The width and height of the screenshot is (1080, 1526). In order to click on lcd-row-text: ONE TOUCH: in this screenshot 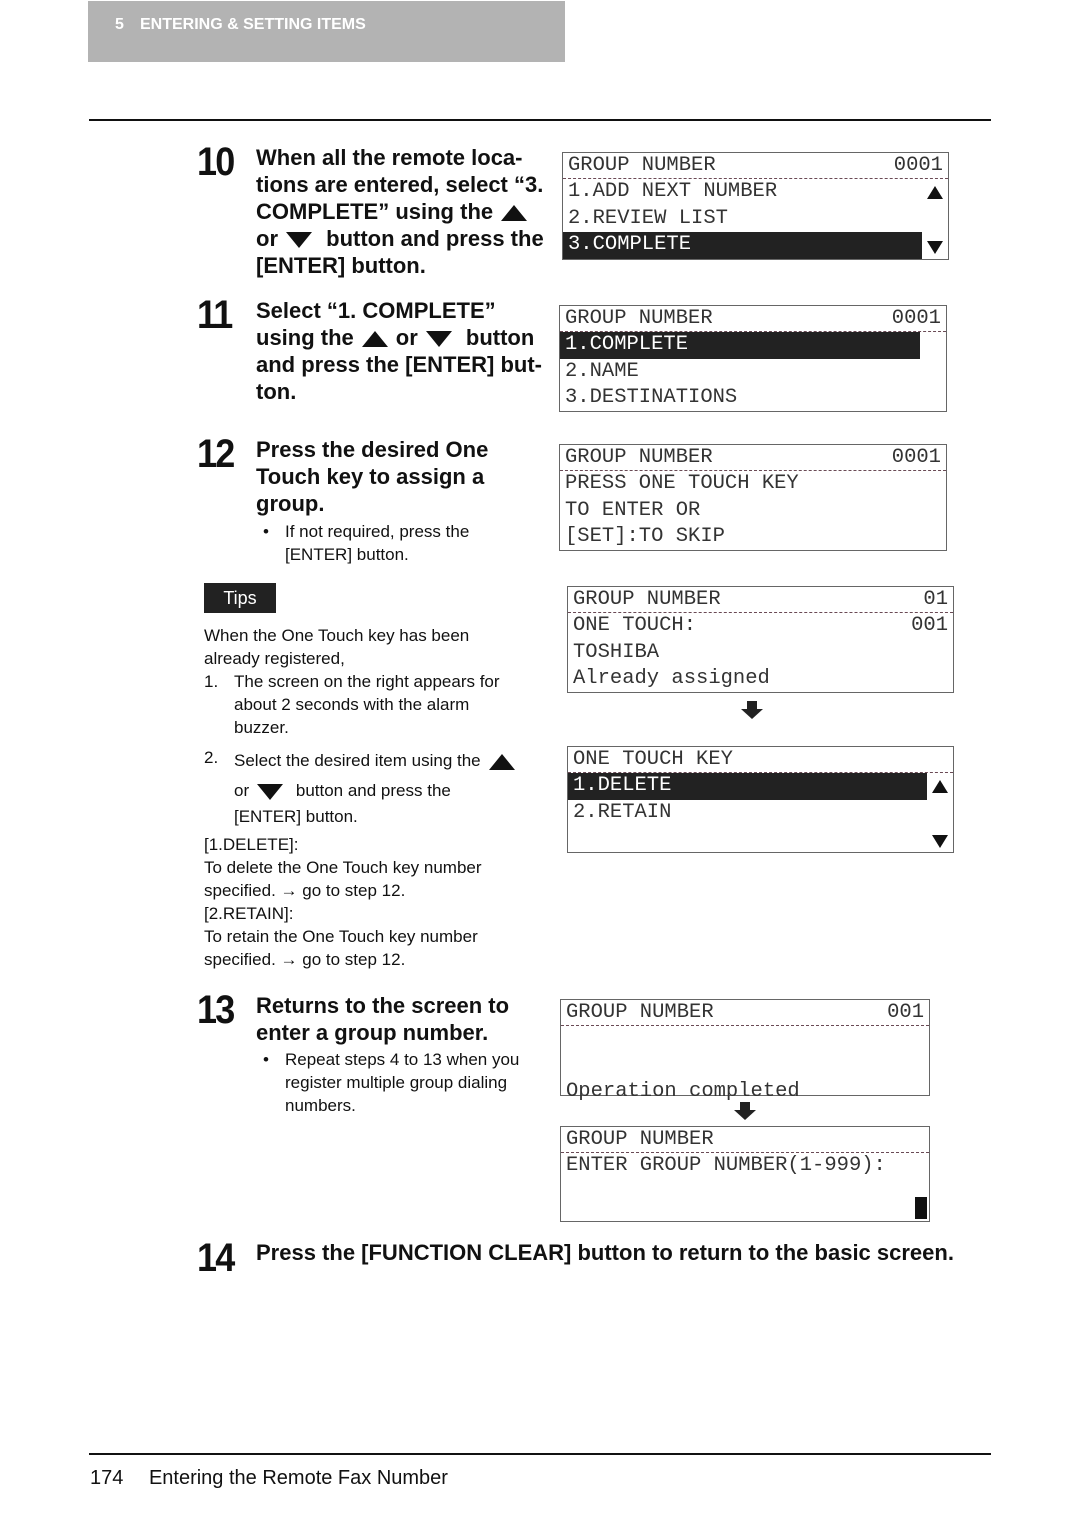, I will do `click(635, 625)`.